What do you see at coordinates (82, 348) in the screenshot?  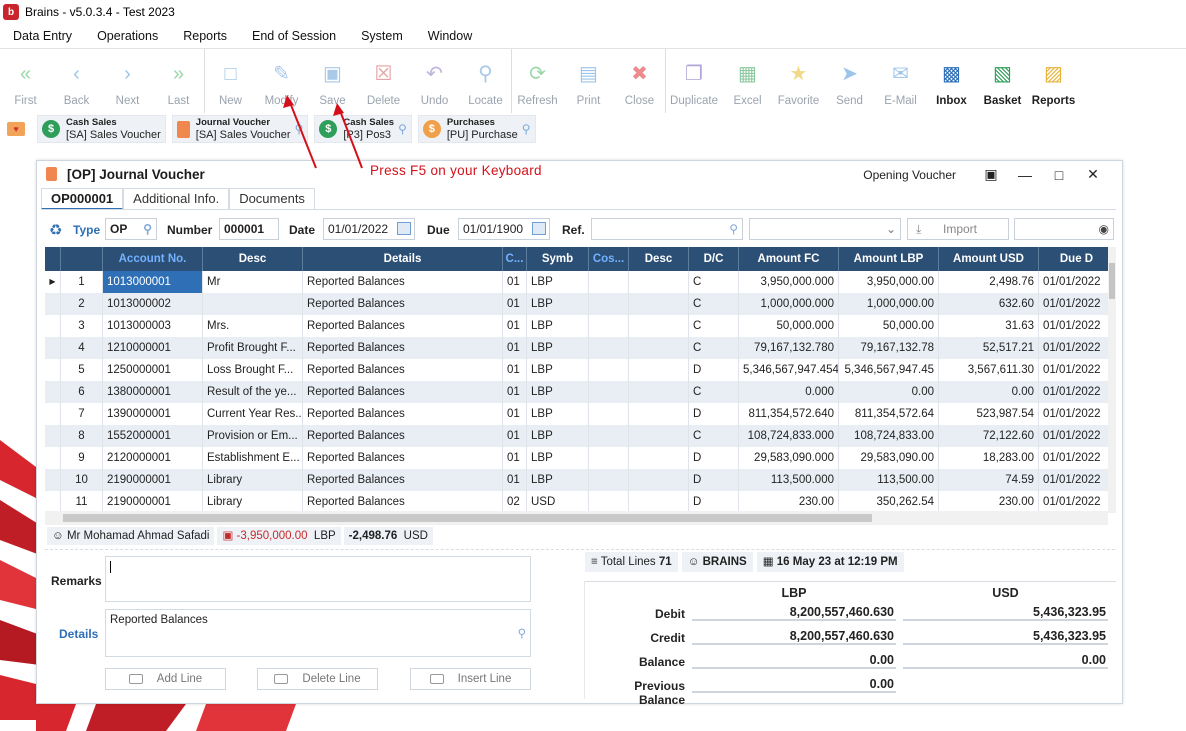 I see `cell-row-number: 4` at bounding box center [82, 348].